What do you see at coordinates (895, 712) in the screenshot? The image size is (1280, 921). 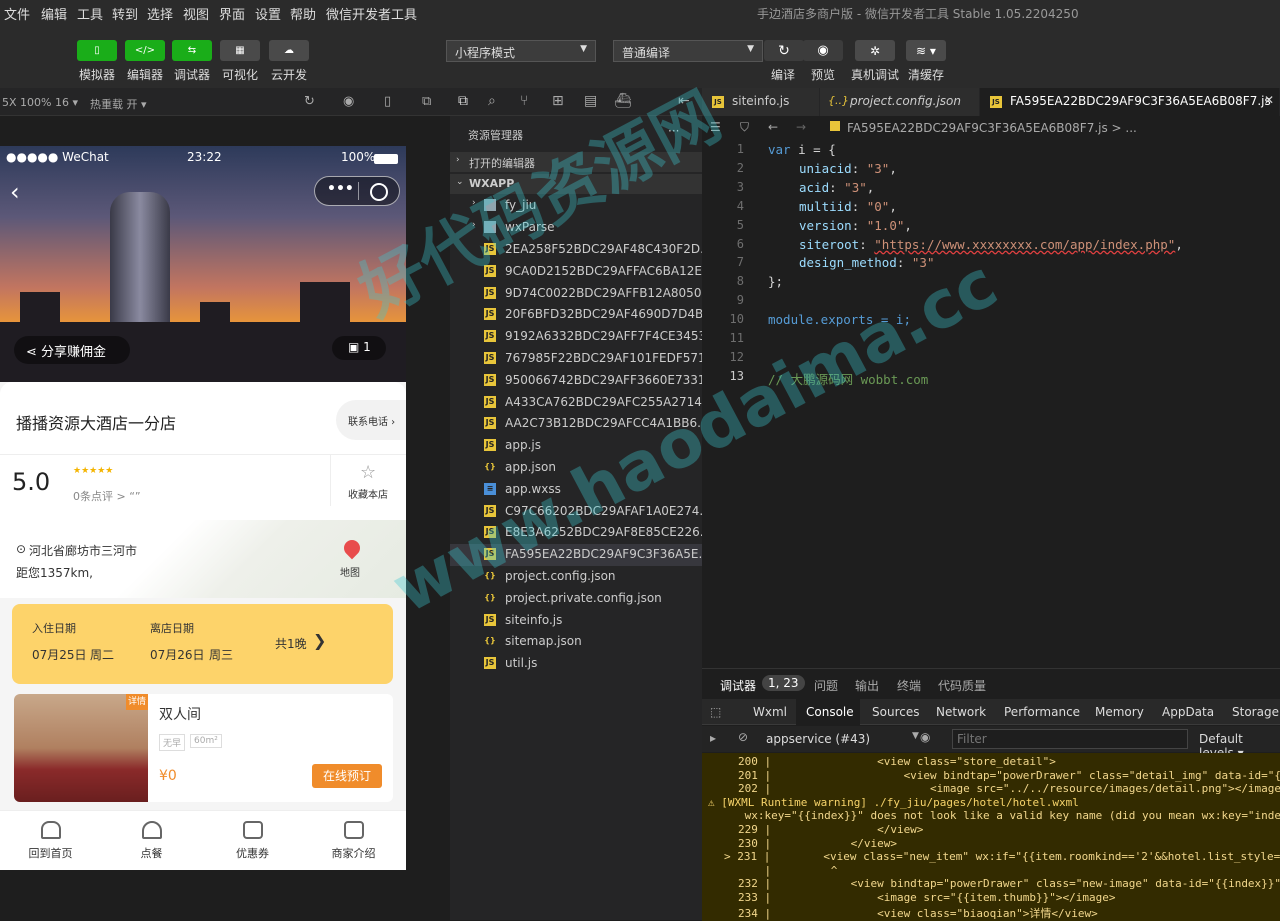 I see `panel-sources: Sources` at bounding box center [895, 712].